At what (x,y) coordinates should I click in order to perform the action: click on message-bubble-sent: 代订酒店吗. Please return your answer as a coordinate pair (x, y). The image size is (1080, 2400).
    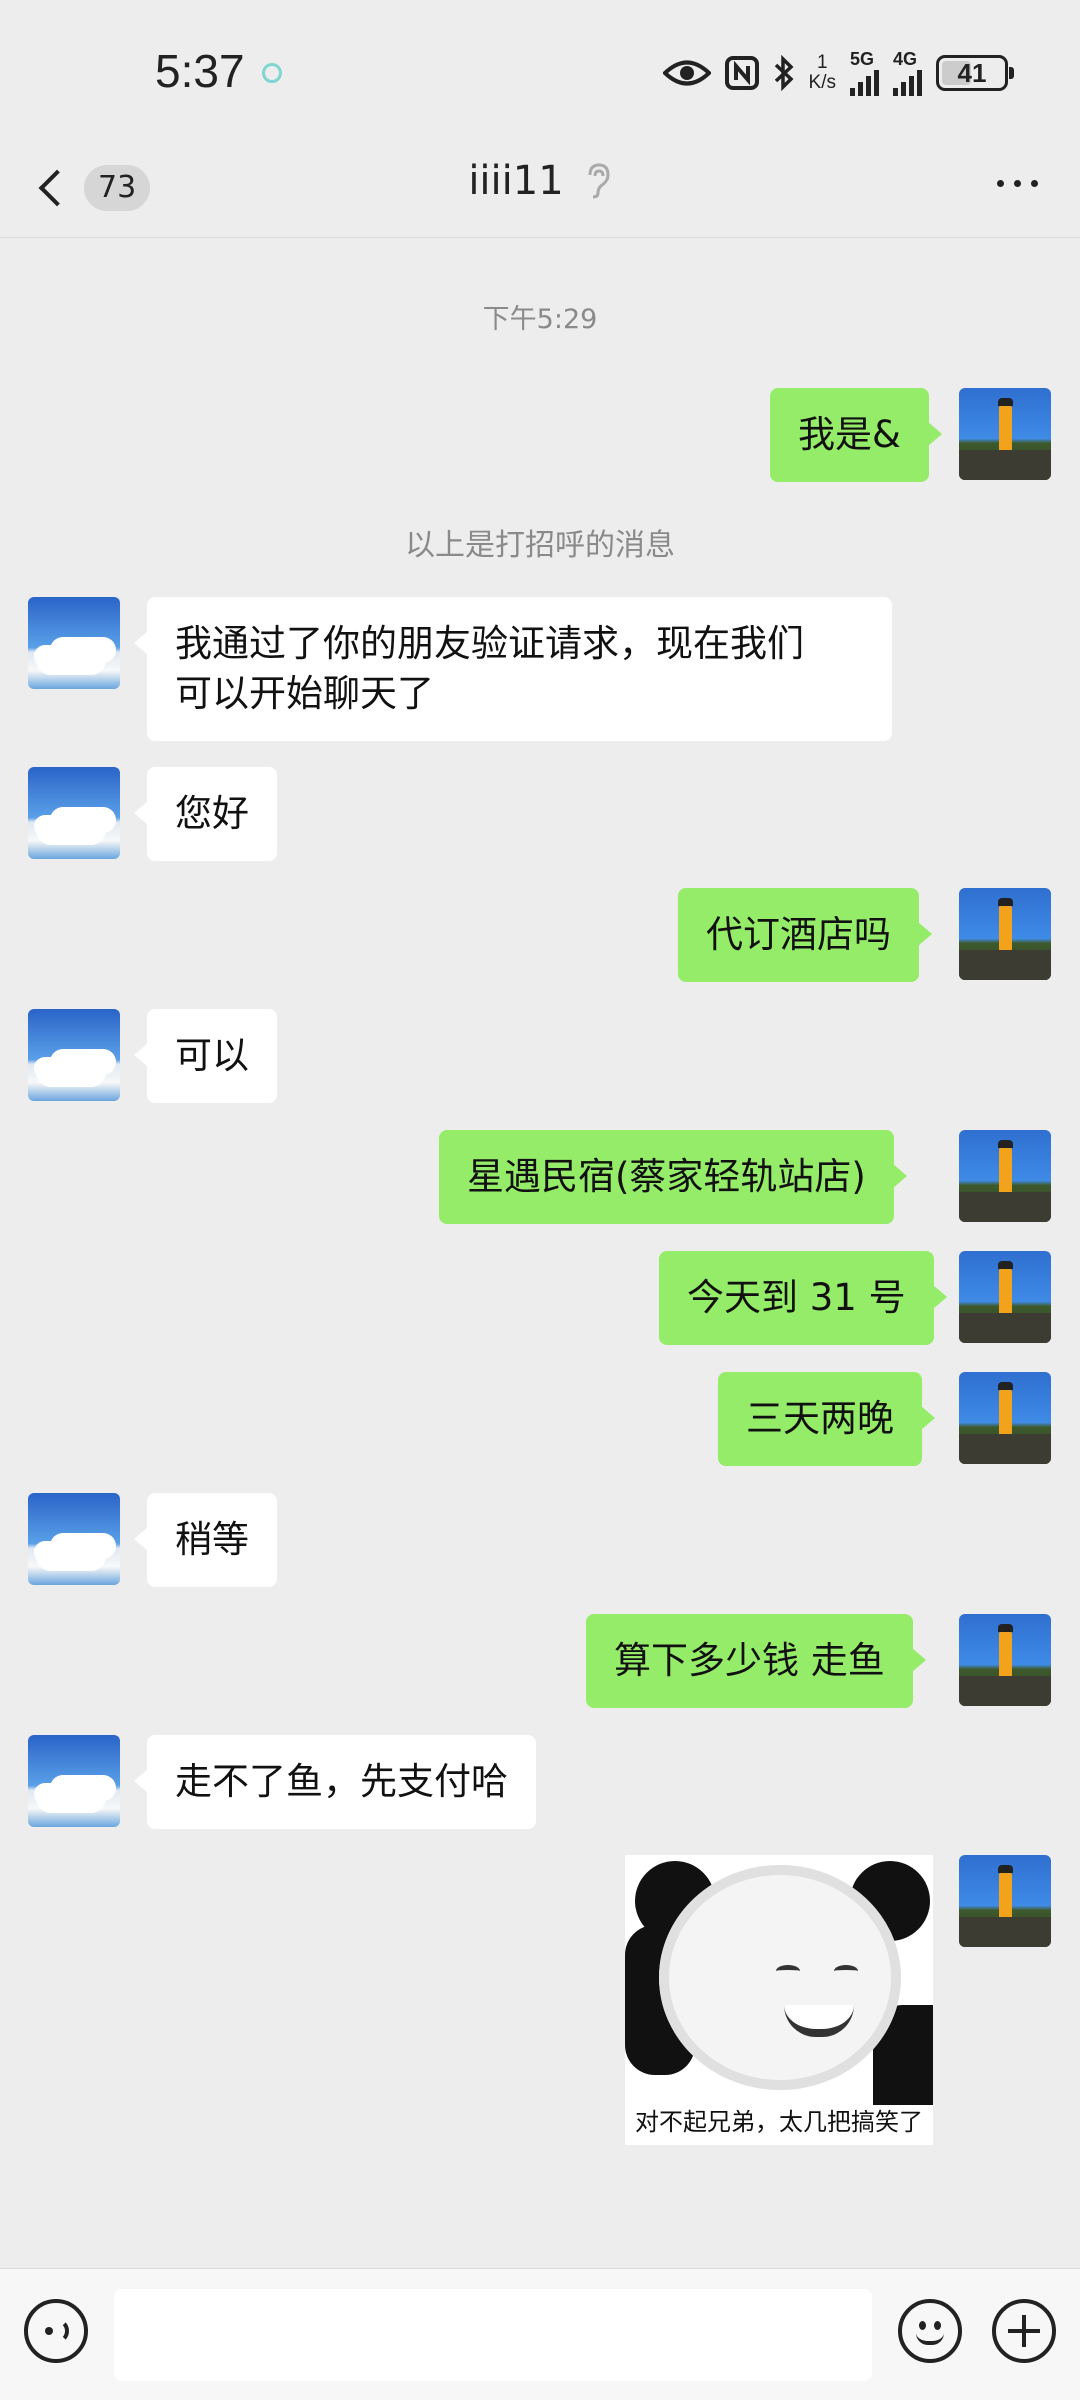
    Looking at the image, I should click on (805, 935).